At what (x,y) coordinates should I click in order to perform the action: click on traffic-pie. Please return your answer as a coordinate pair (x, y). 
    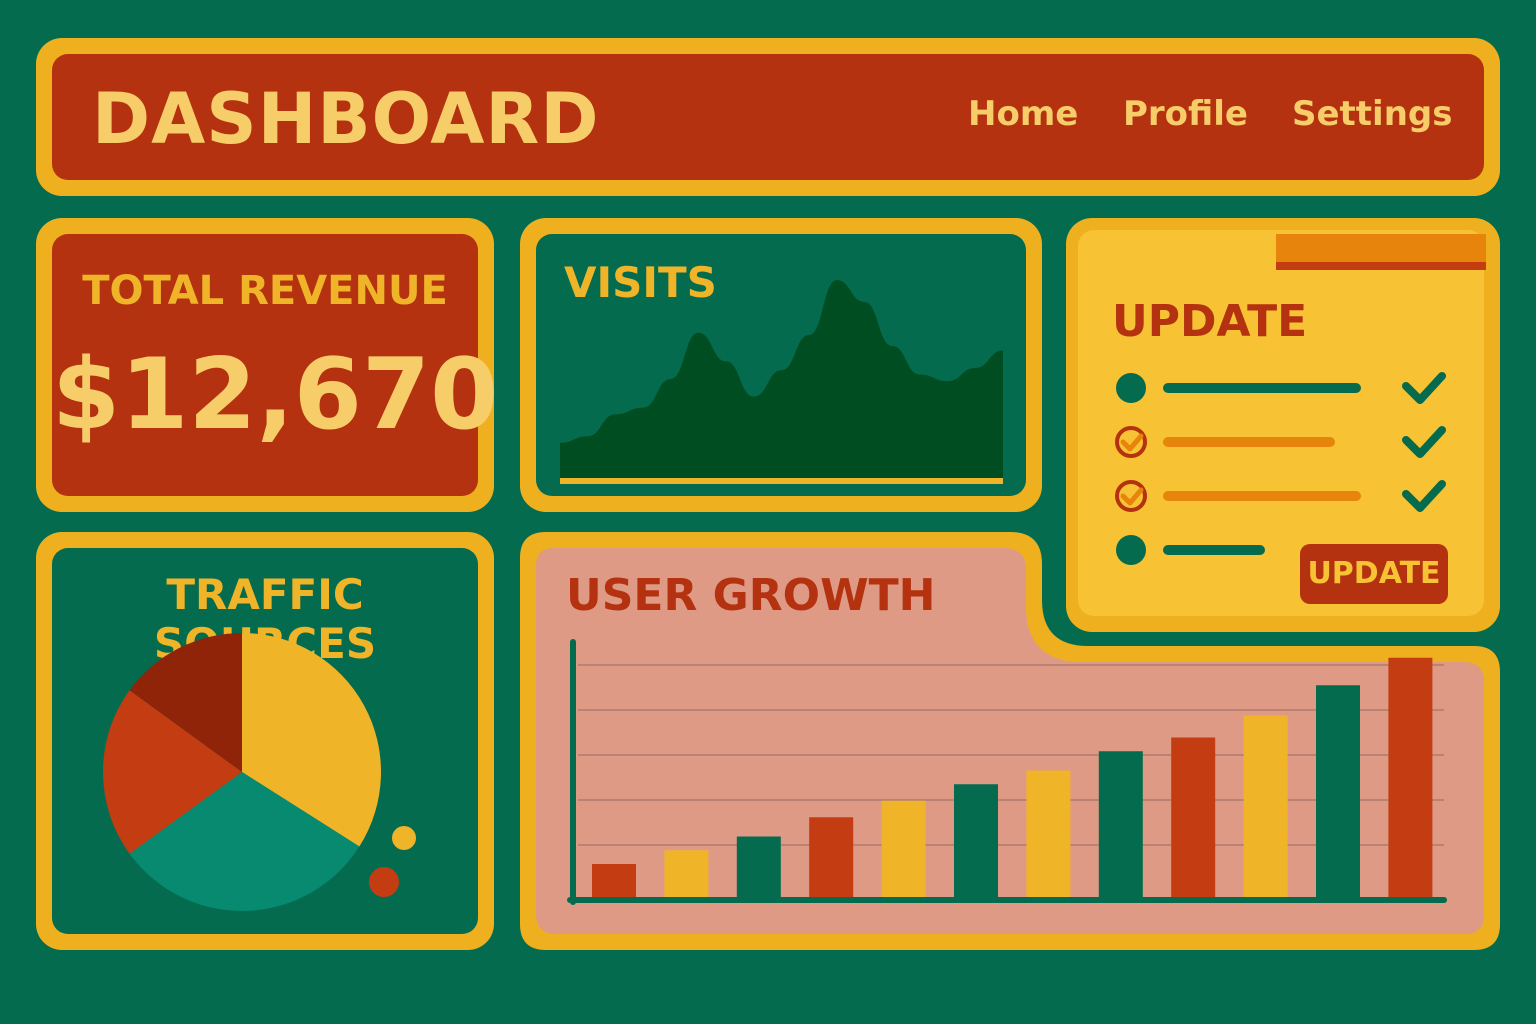
    Looking at the image, I should click on (241, 772).